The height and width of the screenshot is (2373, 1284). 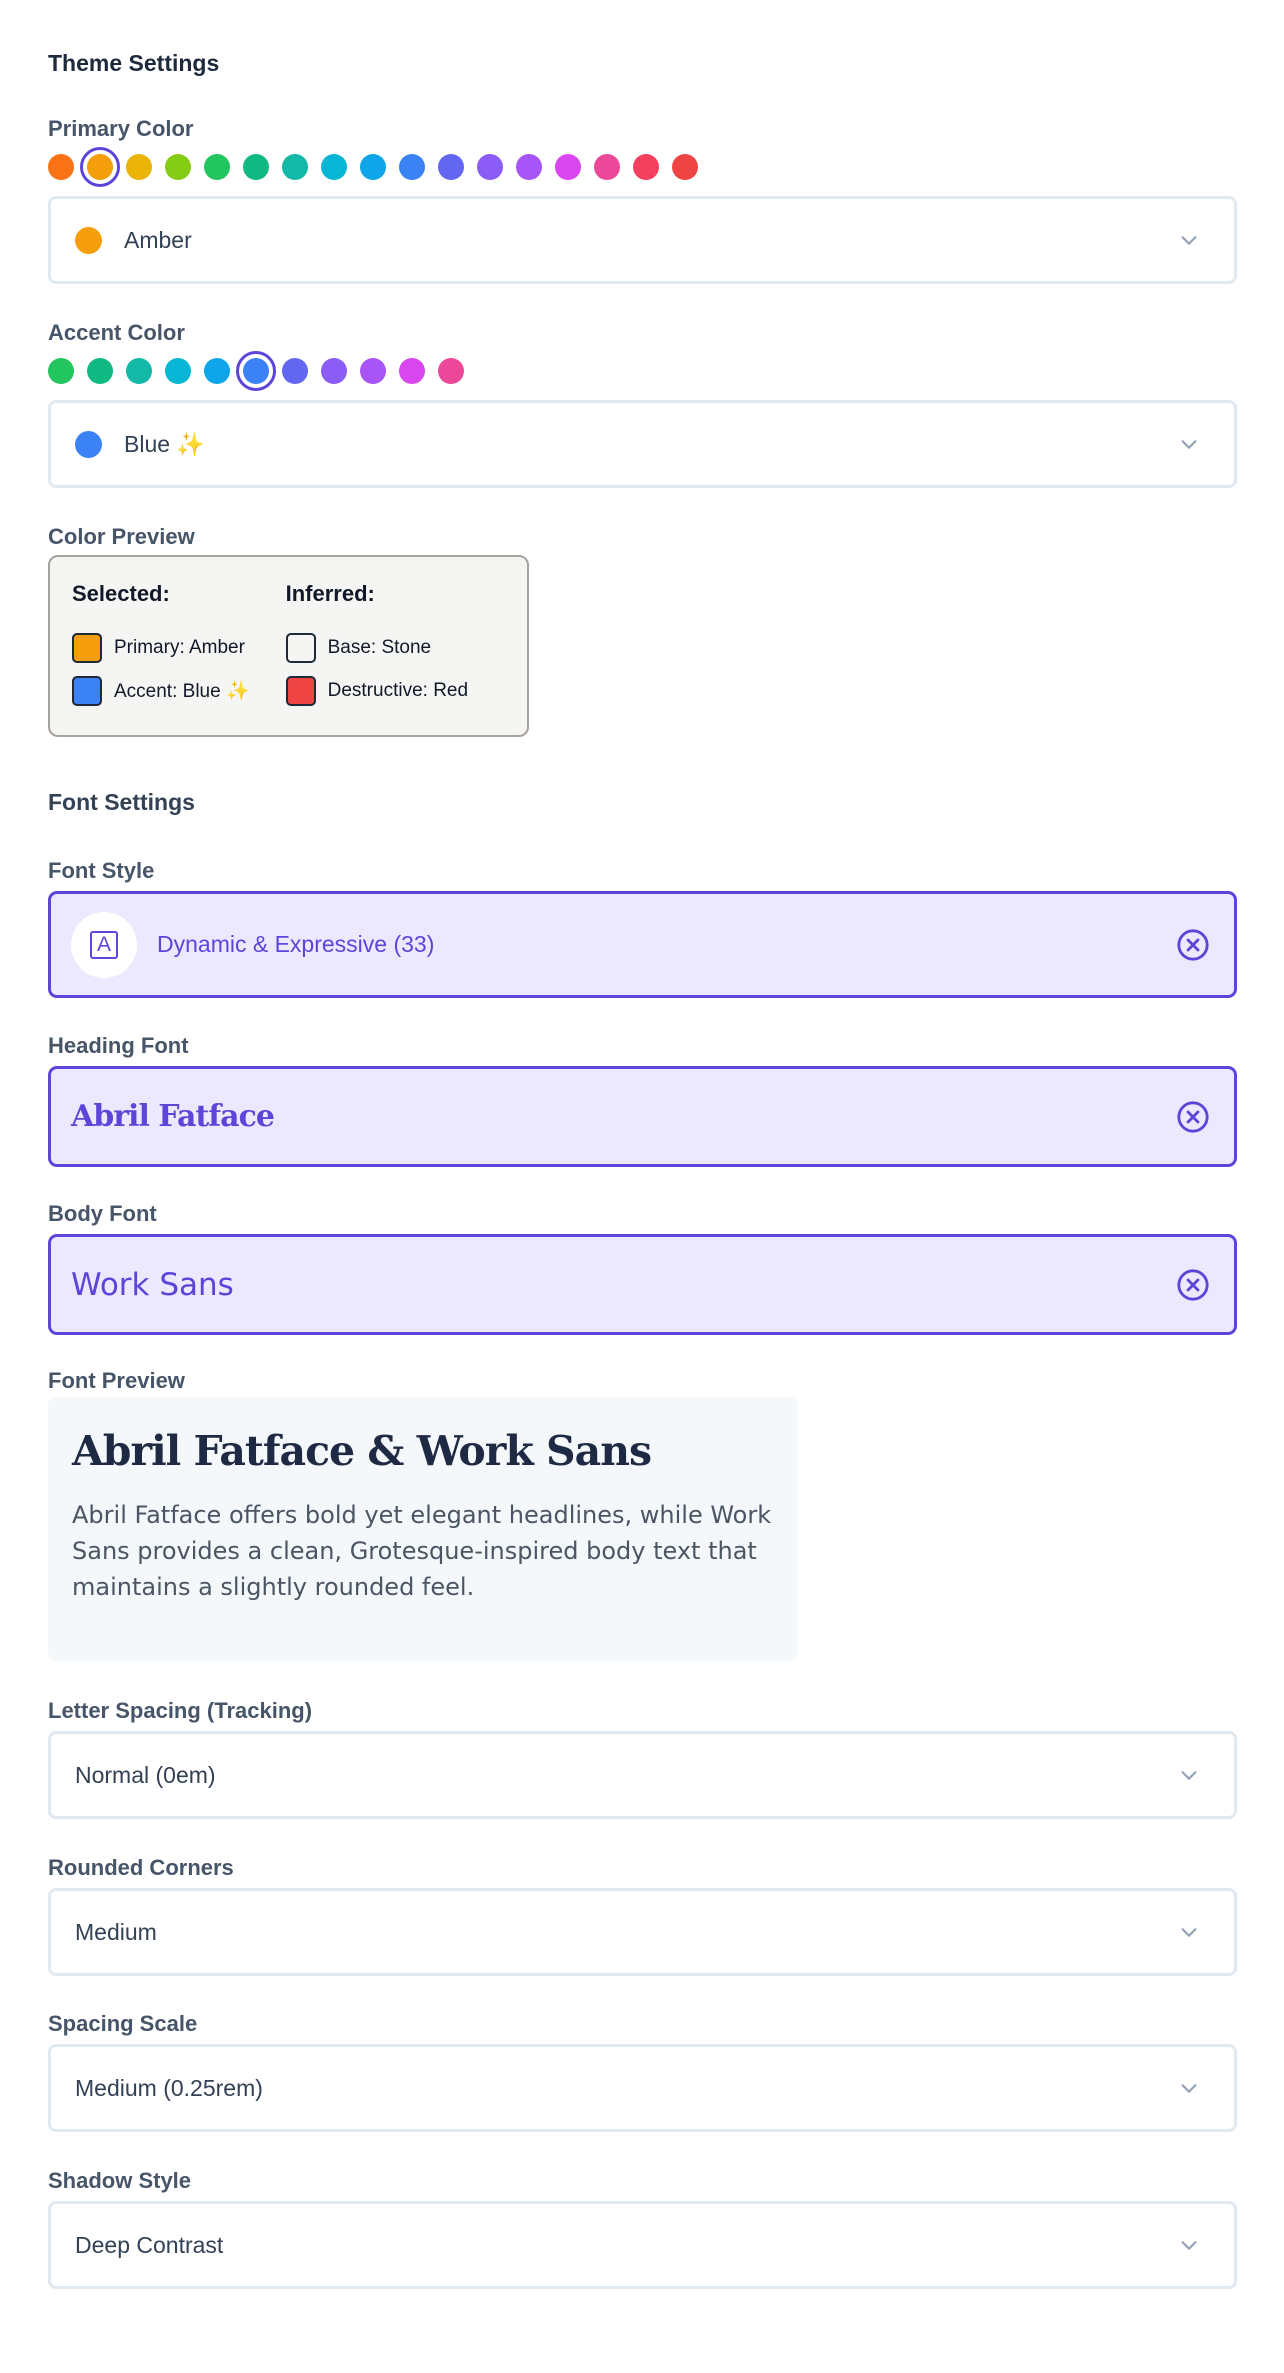 What do you see at coordinates (145, 1774) in the screenshot?
I see `letter-spacing-value: Normal (0em)` at bounding box center [145, 1774].